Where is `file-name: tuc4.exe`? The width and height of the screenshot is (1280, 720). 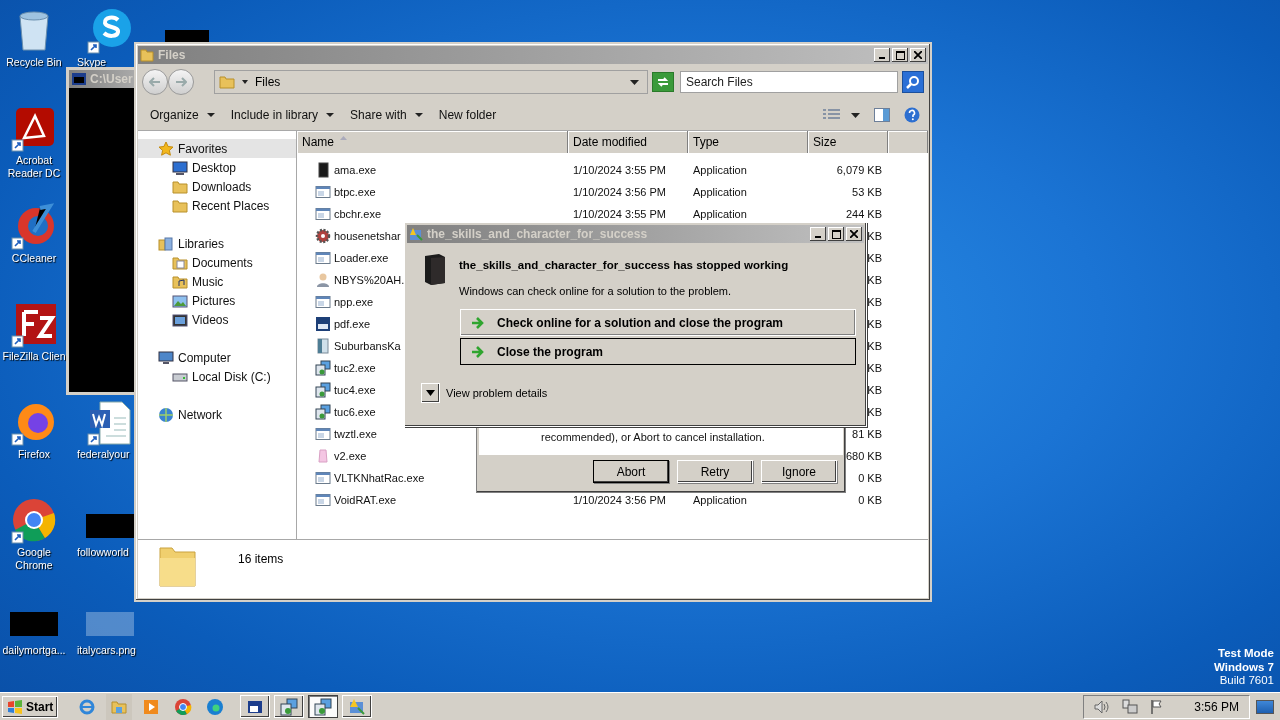 file-name: tuc4.exe is located at coordinates (355, 390).